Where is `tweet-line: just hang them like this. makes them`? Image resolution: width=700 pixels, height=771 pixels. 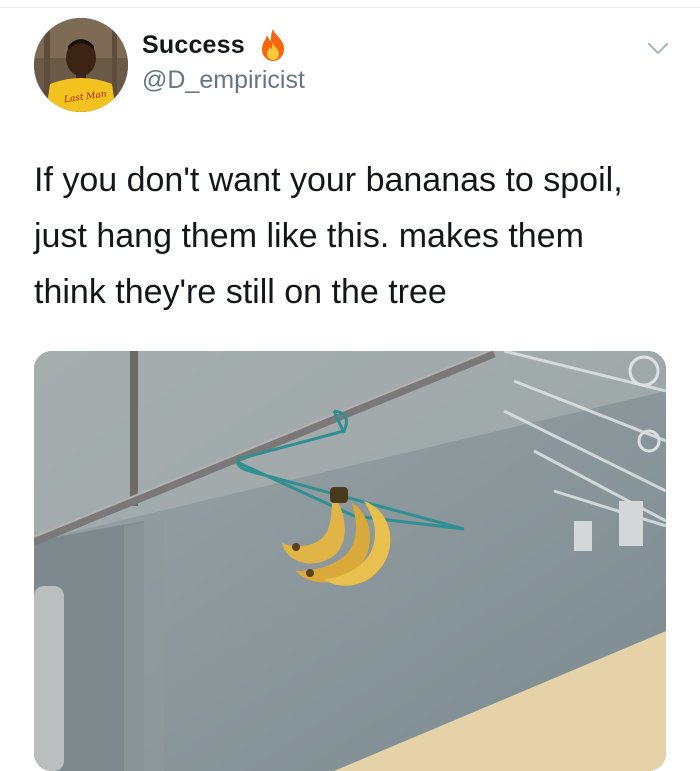
tweet-line: just hang them like this. makes them is located at coordinates (309, 236).